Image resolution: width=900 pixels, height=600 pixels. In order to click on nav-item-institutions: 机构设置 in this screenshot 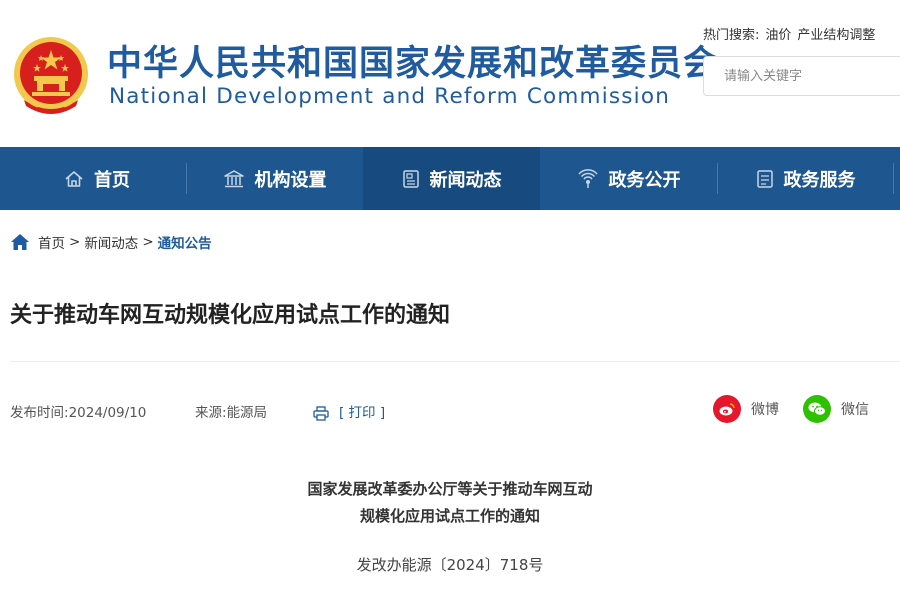, I will do `click(274, 178)`.